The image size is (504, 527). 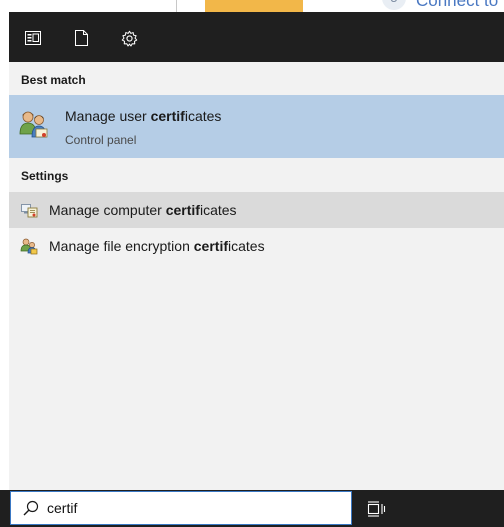 I want to click on settings-gear-icon, so click(x=129, y=38).